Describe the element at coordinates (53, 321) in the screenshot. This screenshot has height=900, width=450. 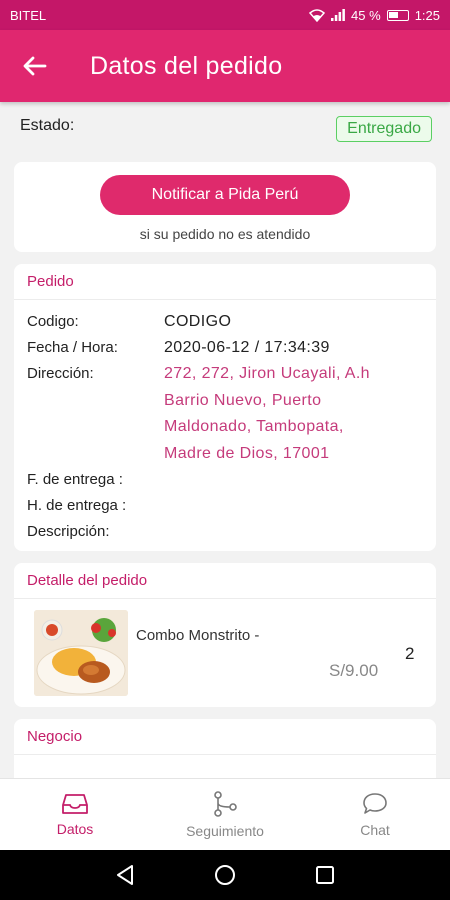
I see `codigo-label: Codigo:` at that location.